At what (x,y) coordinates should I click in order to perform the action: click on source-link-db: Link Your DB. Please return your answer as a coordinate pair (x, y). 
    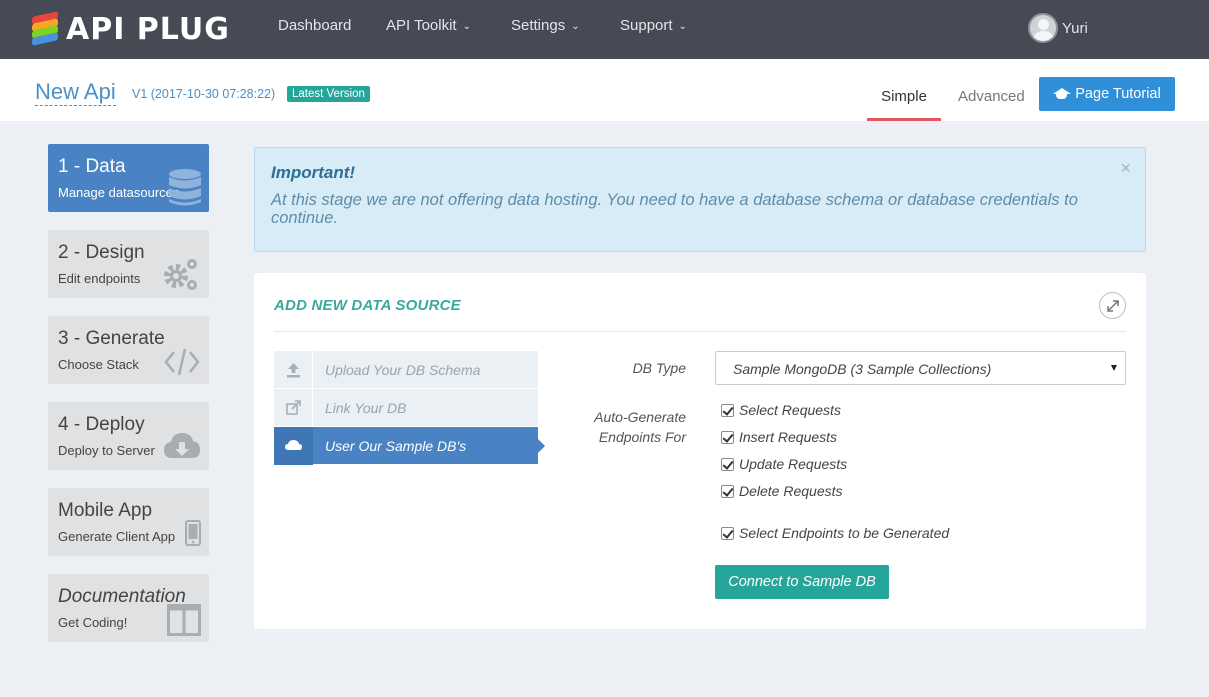
    Looking at the image, I should click on (406, 408).